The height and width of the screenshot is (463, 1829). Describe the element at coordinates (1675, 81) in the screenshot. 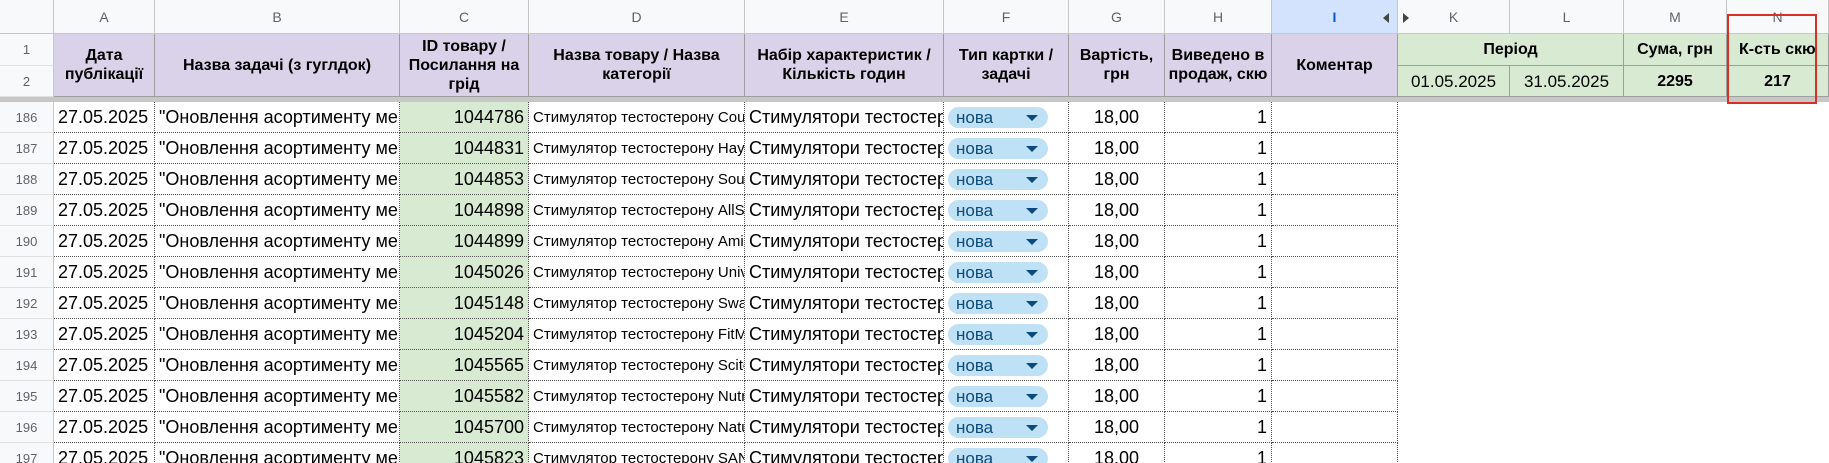

I see `sum-value-cell: 2295` at that location.